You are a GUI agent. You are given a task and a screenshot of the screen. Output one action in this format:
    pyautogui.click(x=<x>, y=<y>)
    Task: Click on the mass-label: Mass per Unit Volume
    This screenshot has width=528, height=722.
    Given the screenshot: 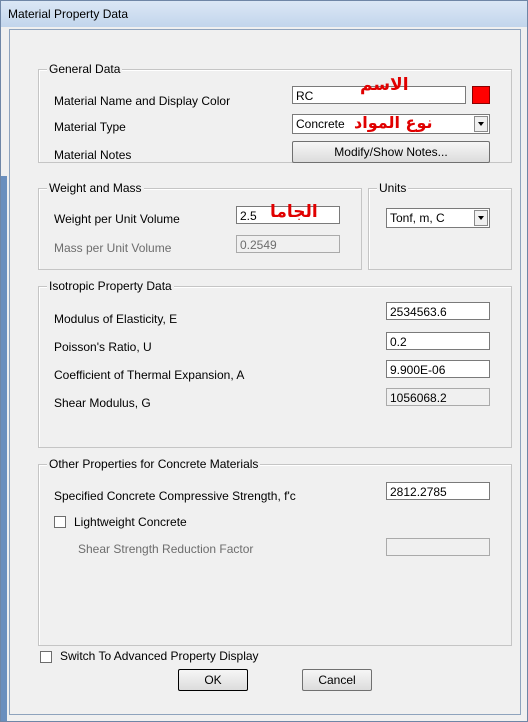 What is the action you would take?
    pyautogui.click(x=113, y=248)
    